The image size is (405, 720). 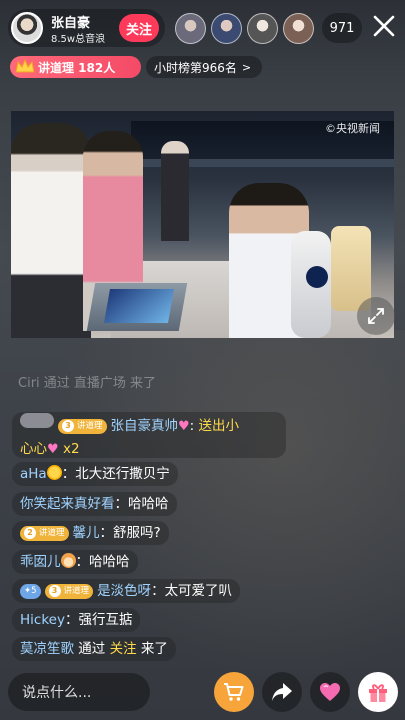 I want to click on follow-link: 关注, so click(x=123, y=649).